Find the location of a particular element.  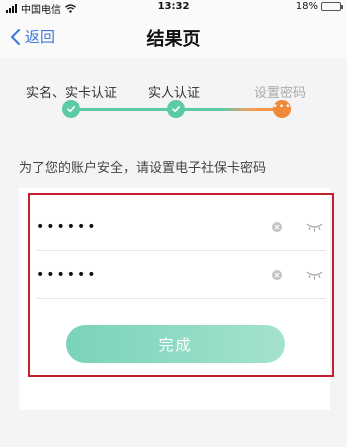

step-label-realname: 实名、实卡认证 is located at coordinates (72, 93).